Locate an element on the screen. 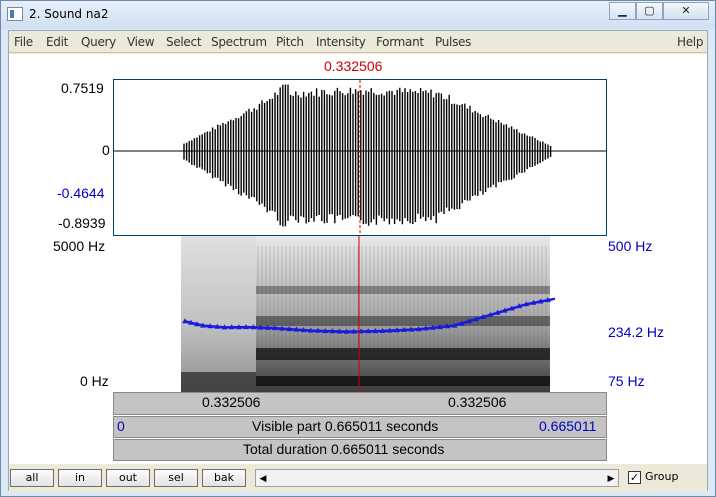 The width and height of the screenshot is (716, 497). minimize-button: ▁ is located at coordinates (622, 11).